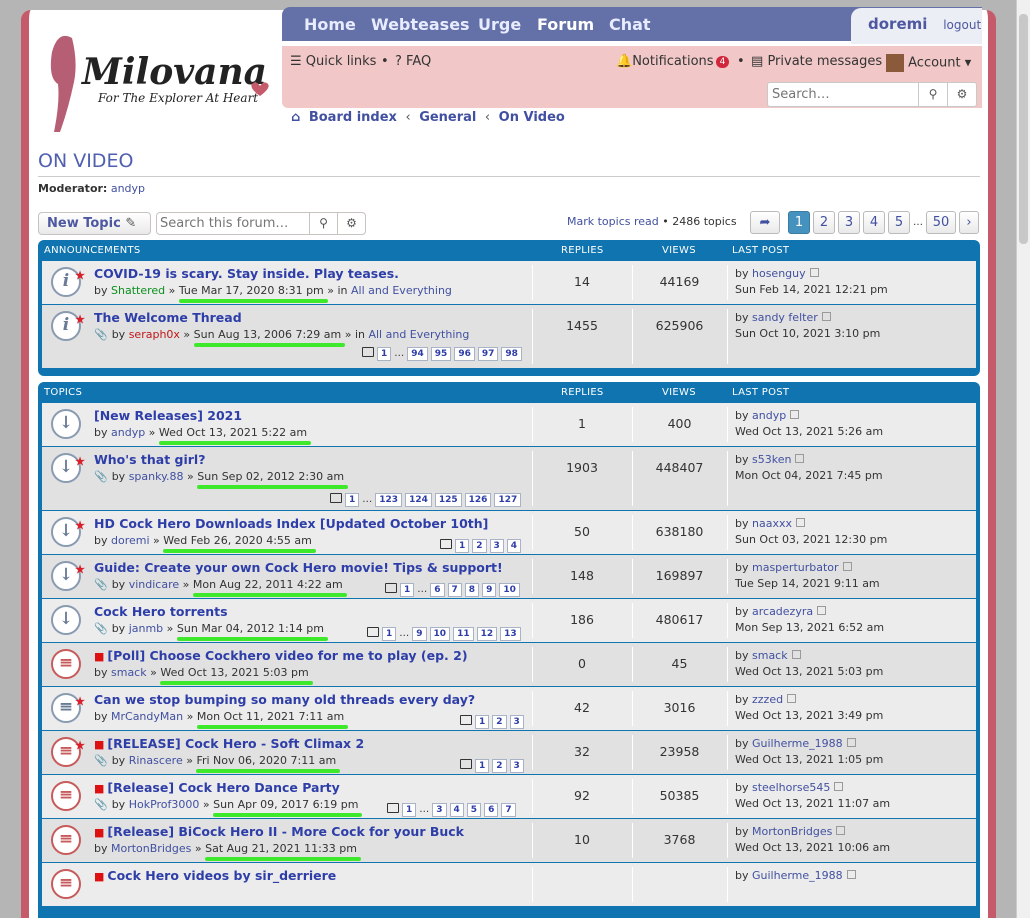 The image size is (1030, 918). I want to click on forum-search-input, so click(232, 223).